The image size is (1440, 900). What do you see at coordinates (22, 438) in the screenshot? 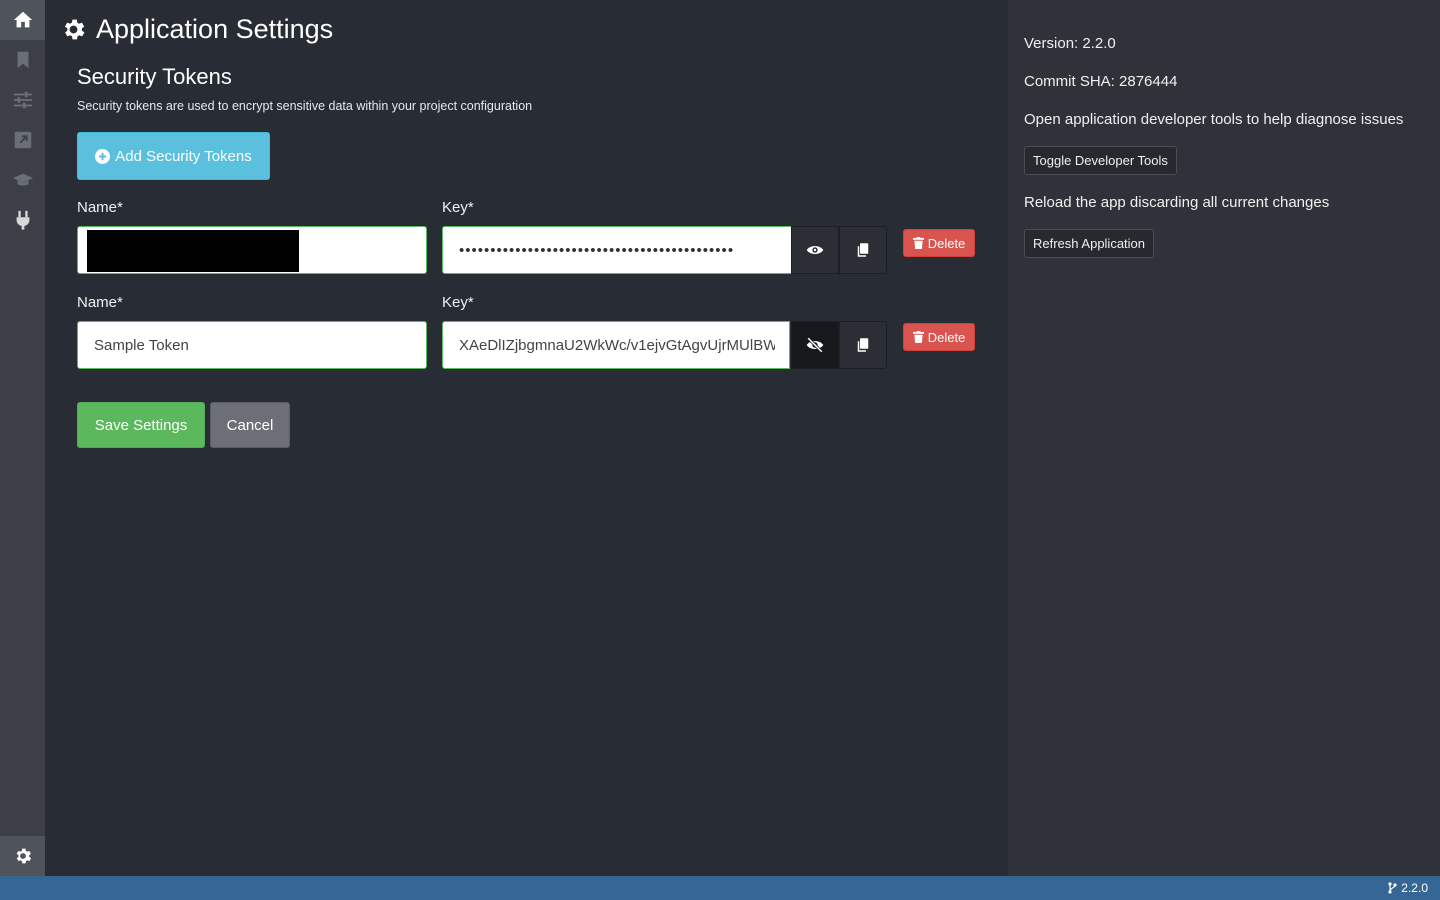
I see `left-nav` at bounding box center [22, 438].